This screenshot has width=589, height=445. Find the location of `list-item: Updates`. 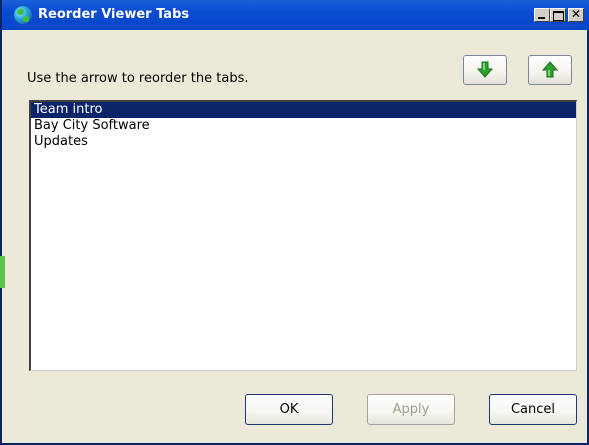

list-item: Updates is located at coordinates (303, 142).